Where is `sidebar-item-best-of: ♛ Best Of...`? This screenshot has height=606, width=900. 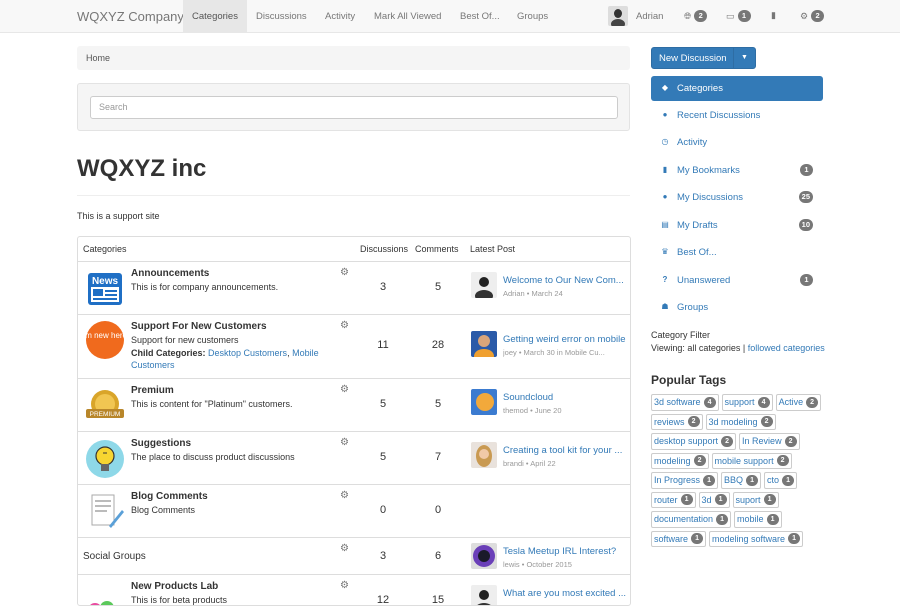
sidebar-item-best-of: ♛ Best Of... is located at coordinates (737, 253).